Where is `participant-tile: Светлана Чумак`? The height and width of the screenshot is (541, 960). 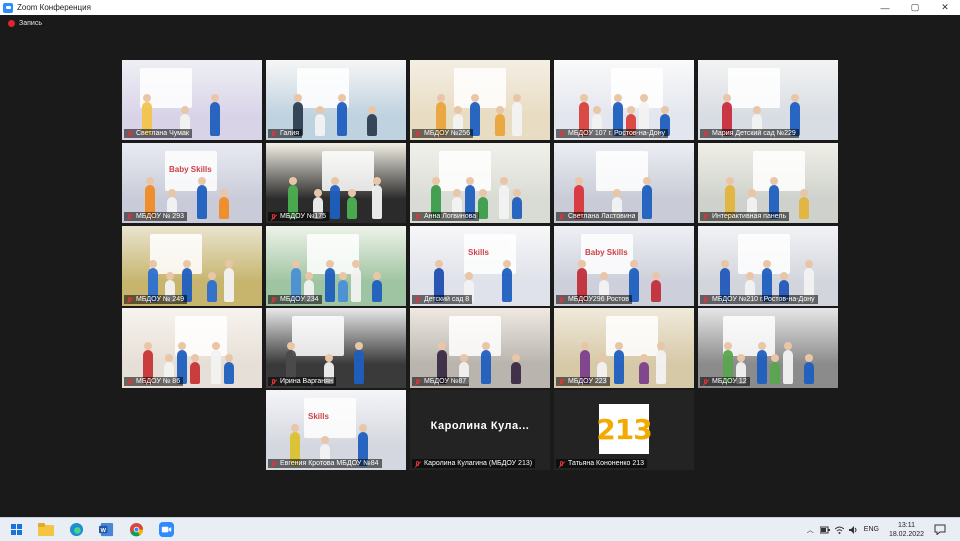
participant-tile: Светлана Чумак is located at coordinates (192, 100).